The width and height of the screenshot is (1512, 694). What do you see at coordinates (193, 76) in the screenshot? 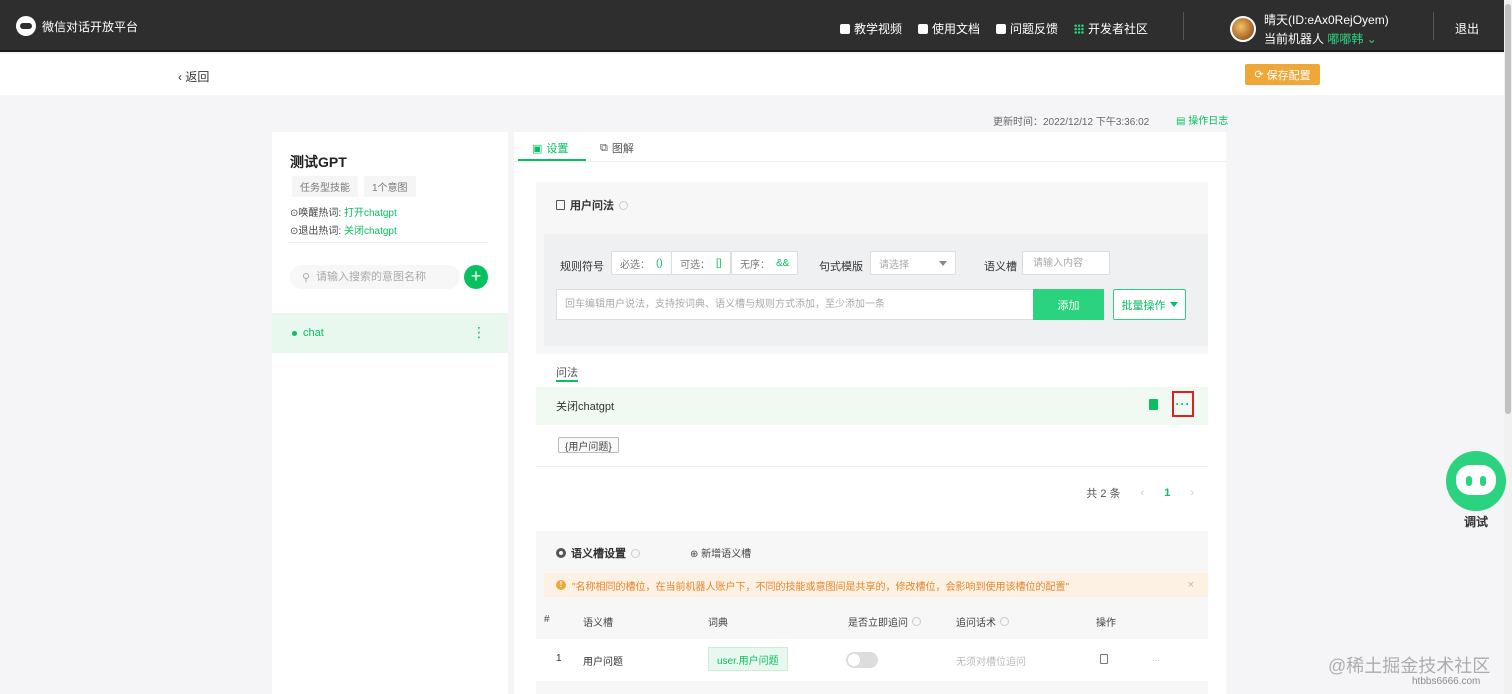
I see `back-button: ‹ 返回` at bounding box center [193, 76].